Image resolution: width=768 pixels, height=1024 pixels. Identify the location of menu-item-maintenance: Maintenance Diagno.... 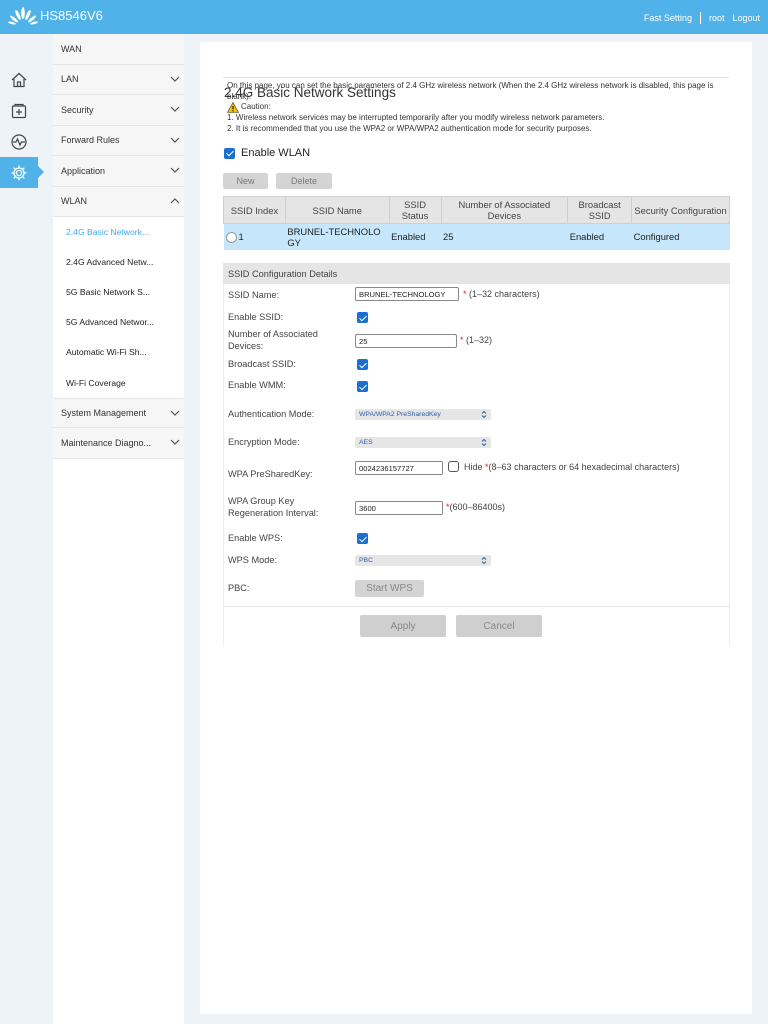
(118, 443).